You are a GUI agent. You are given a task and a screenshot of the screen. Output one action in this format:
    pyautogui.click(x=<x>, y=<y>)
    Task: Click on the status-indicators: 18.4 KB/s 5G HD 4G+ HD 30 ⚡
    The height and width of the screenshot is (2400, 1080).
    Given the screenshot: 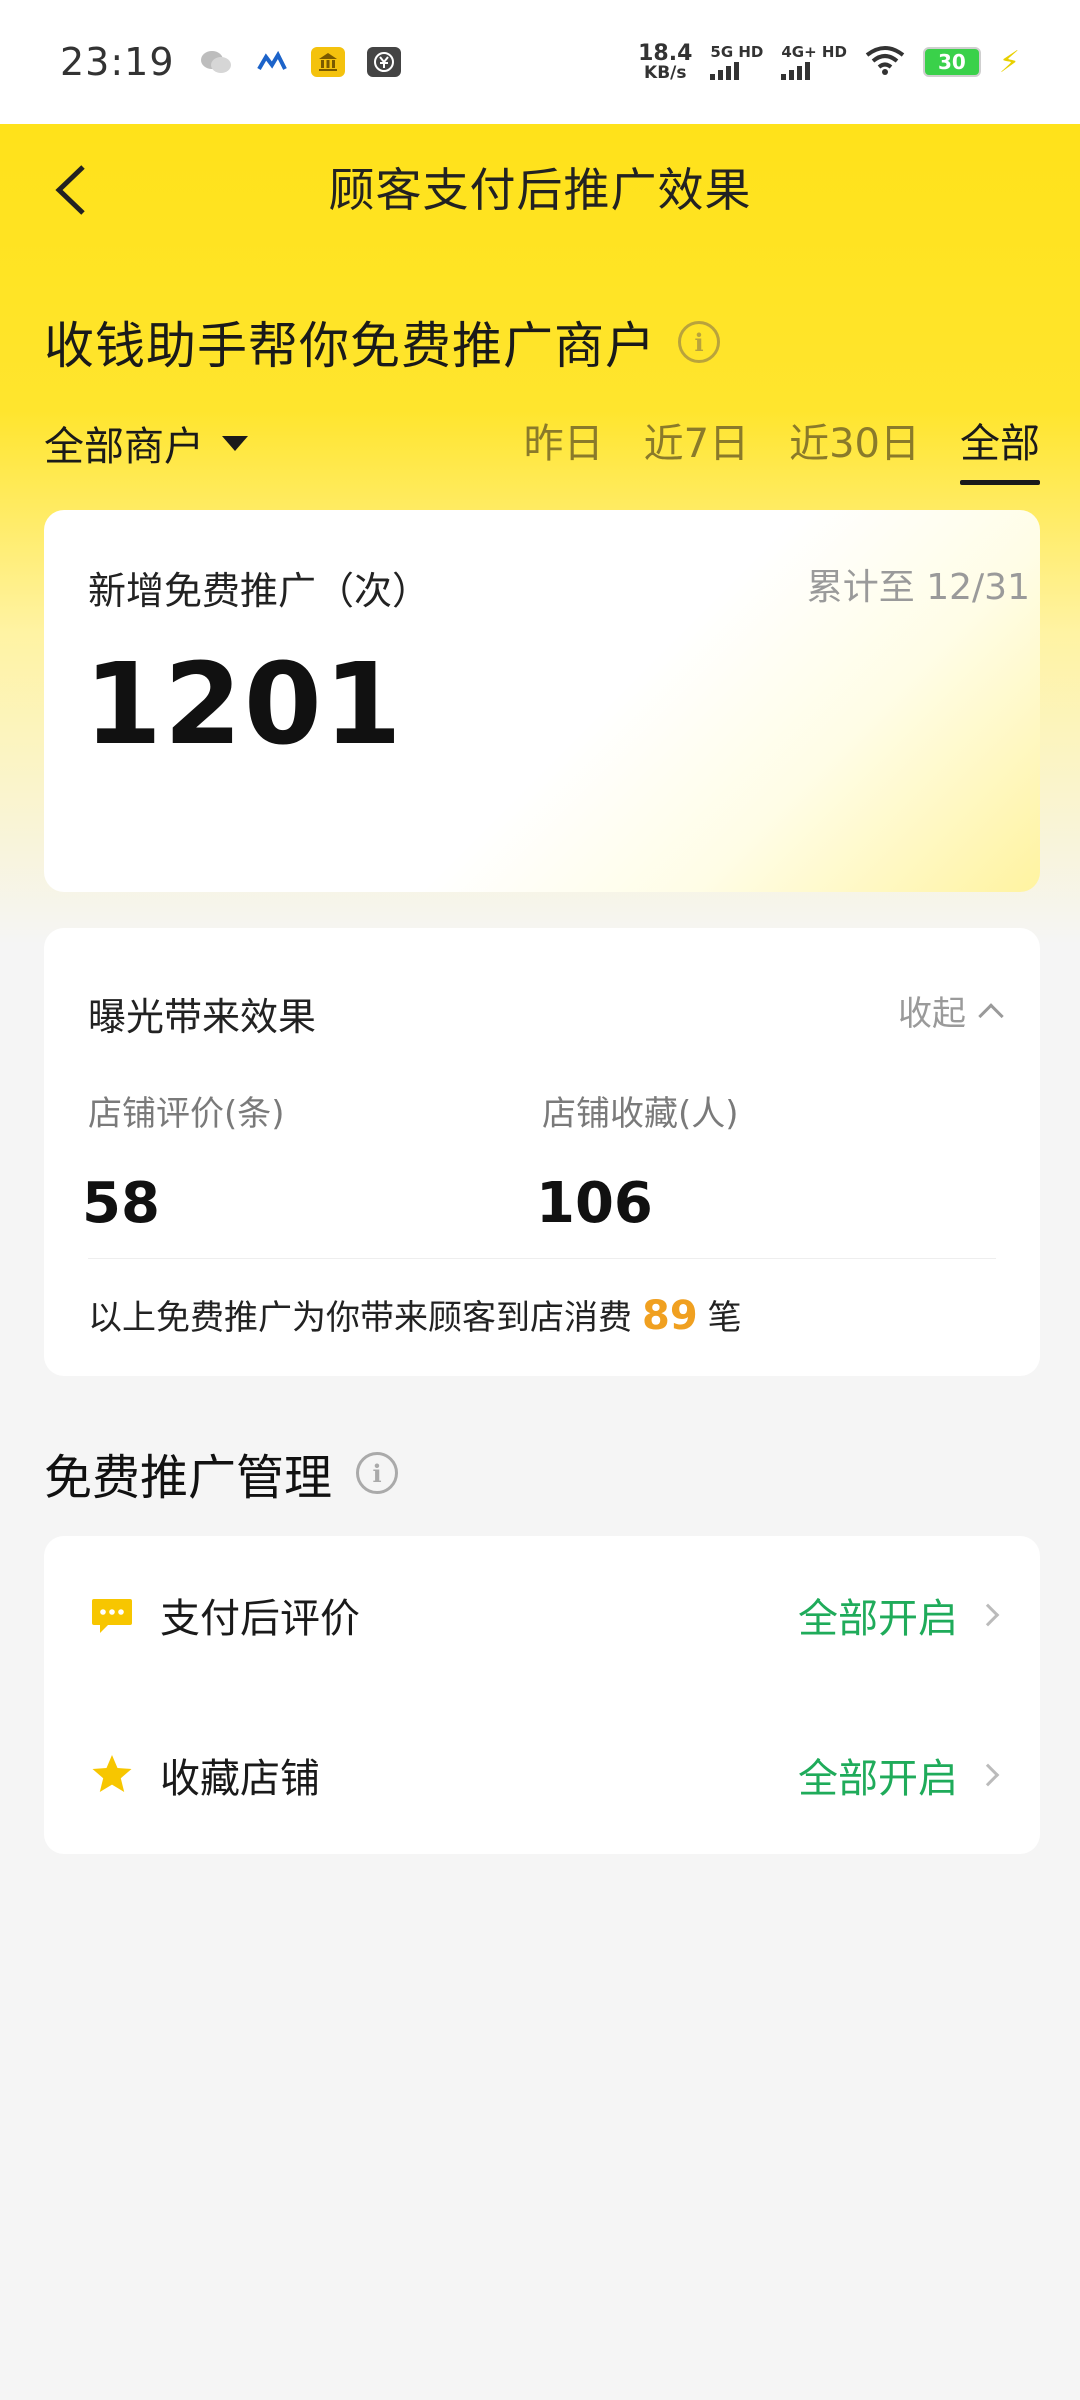 What is the action you would take?
    pyautogui.click(x=829, y=61)
    